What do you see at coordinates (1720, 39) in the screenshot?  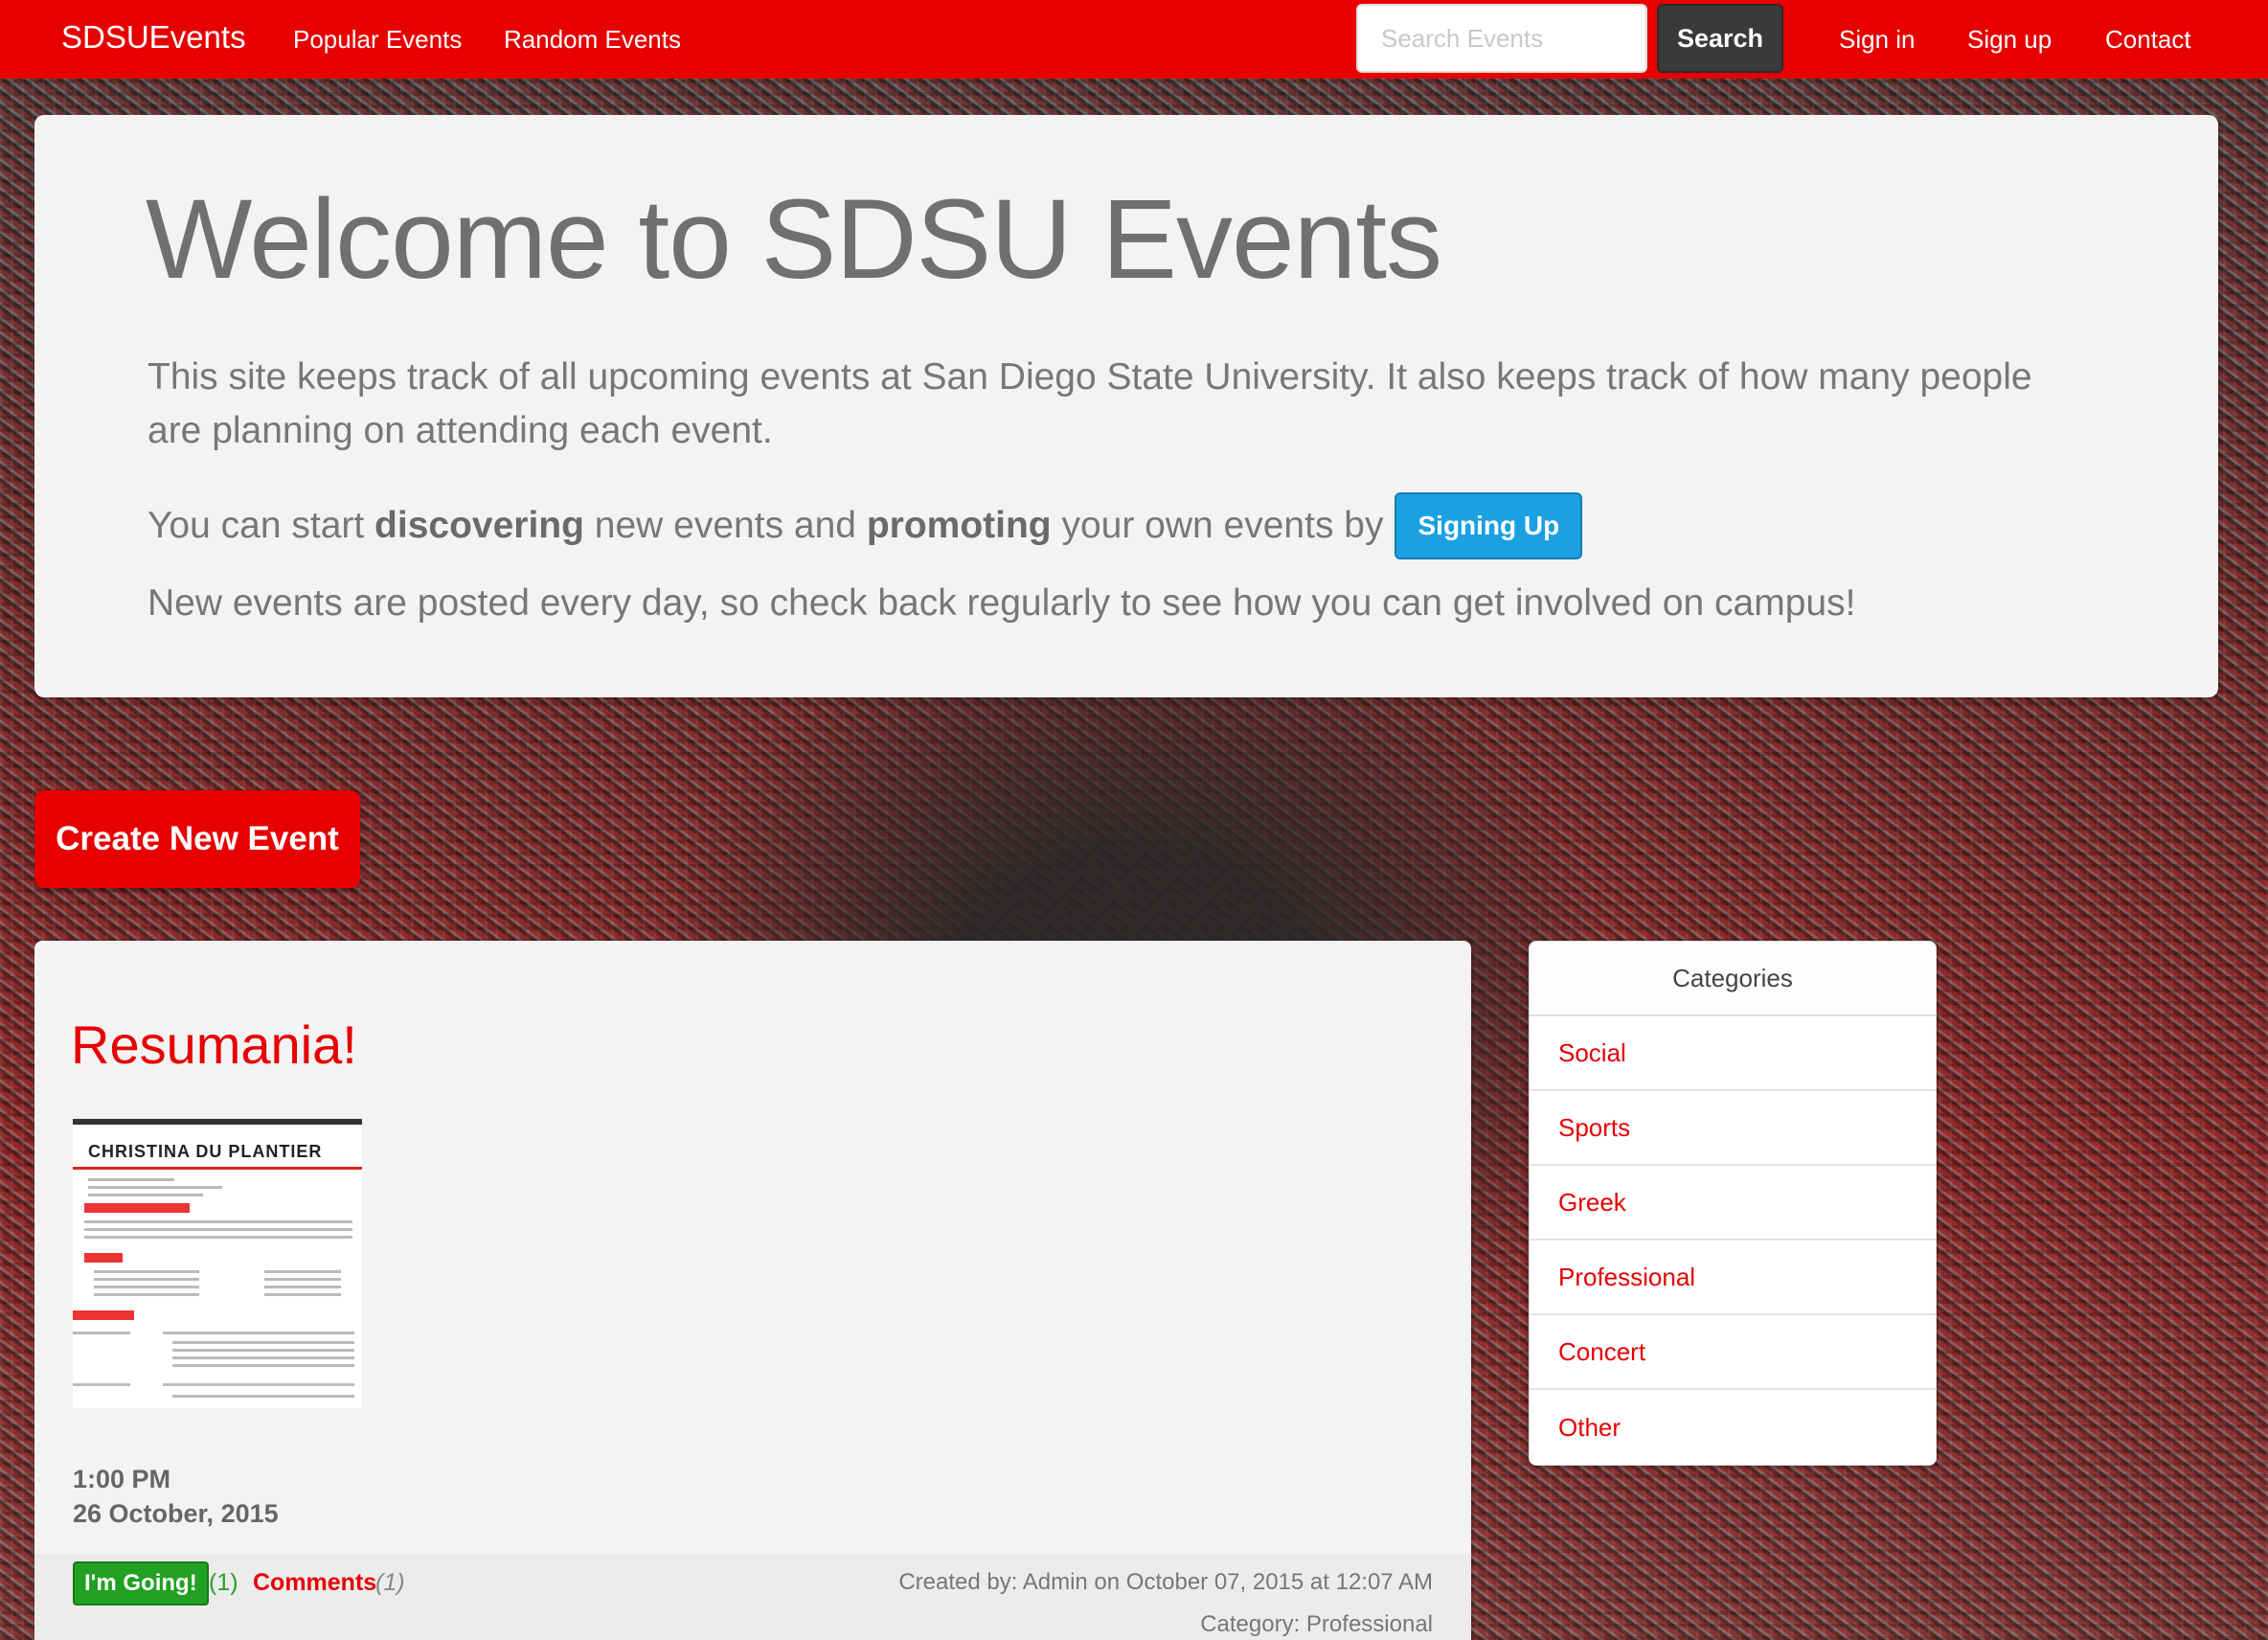 I see `search-button: Search` at bounding box center [1720, 39].